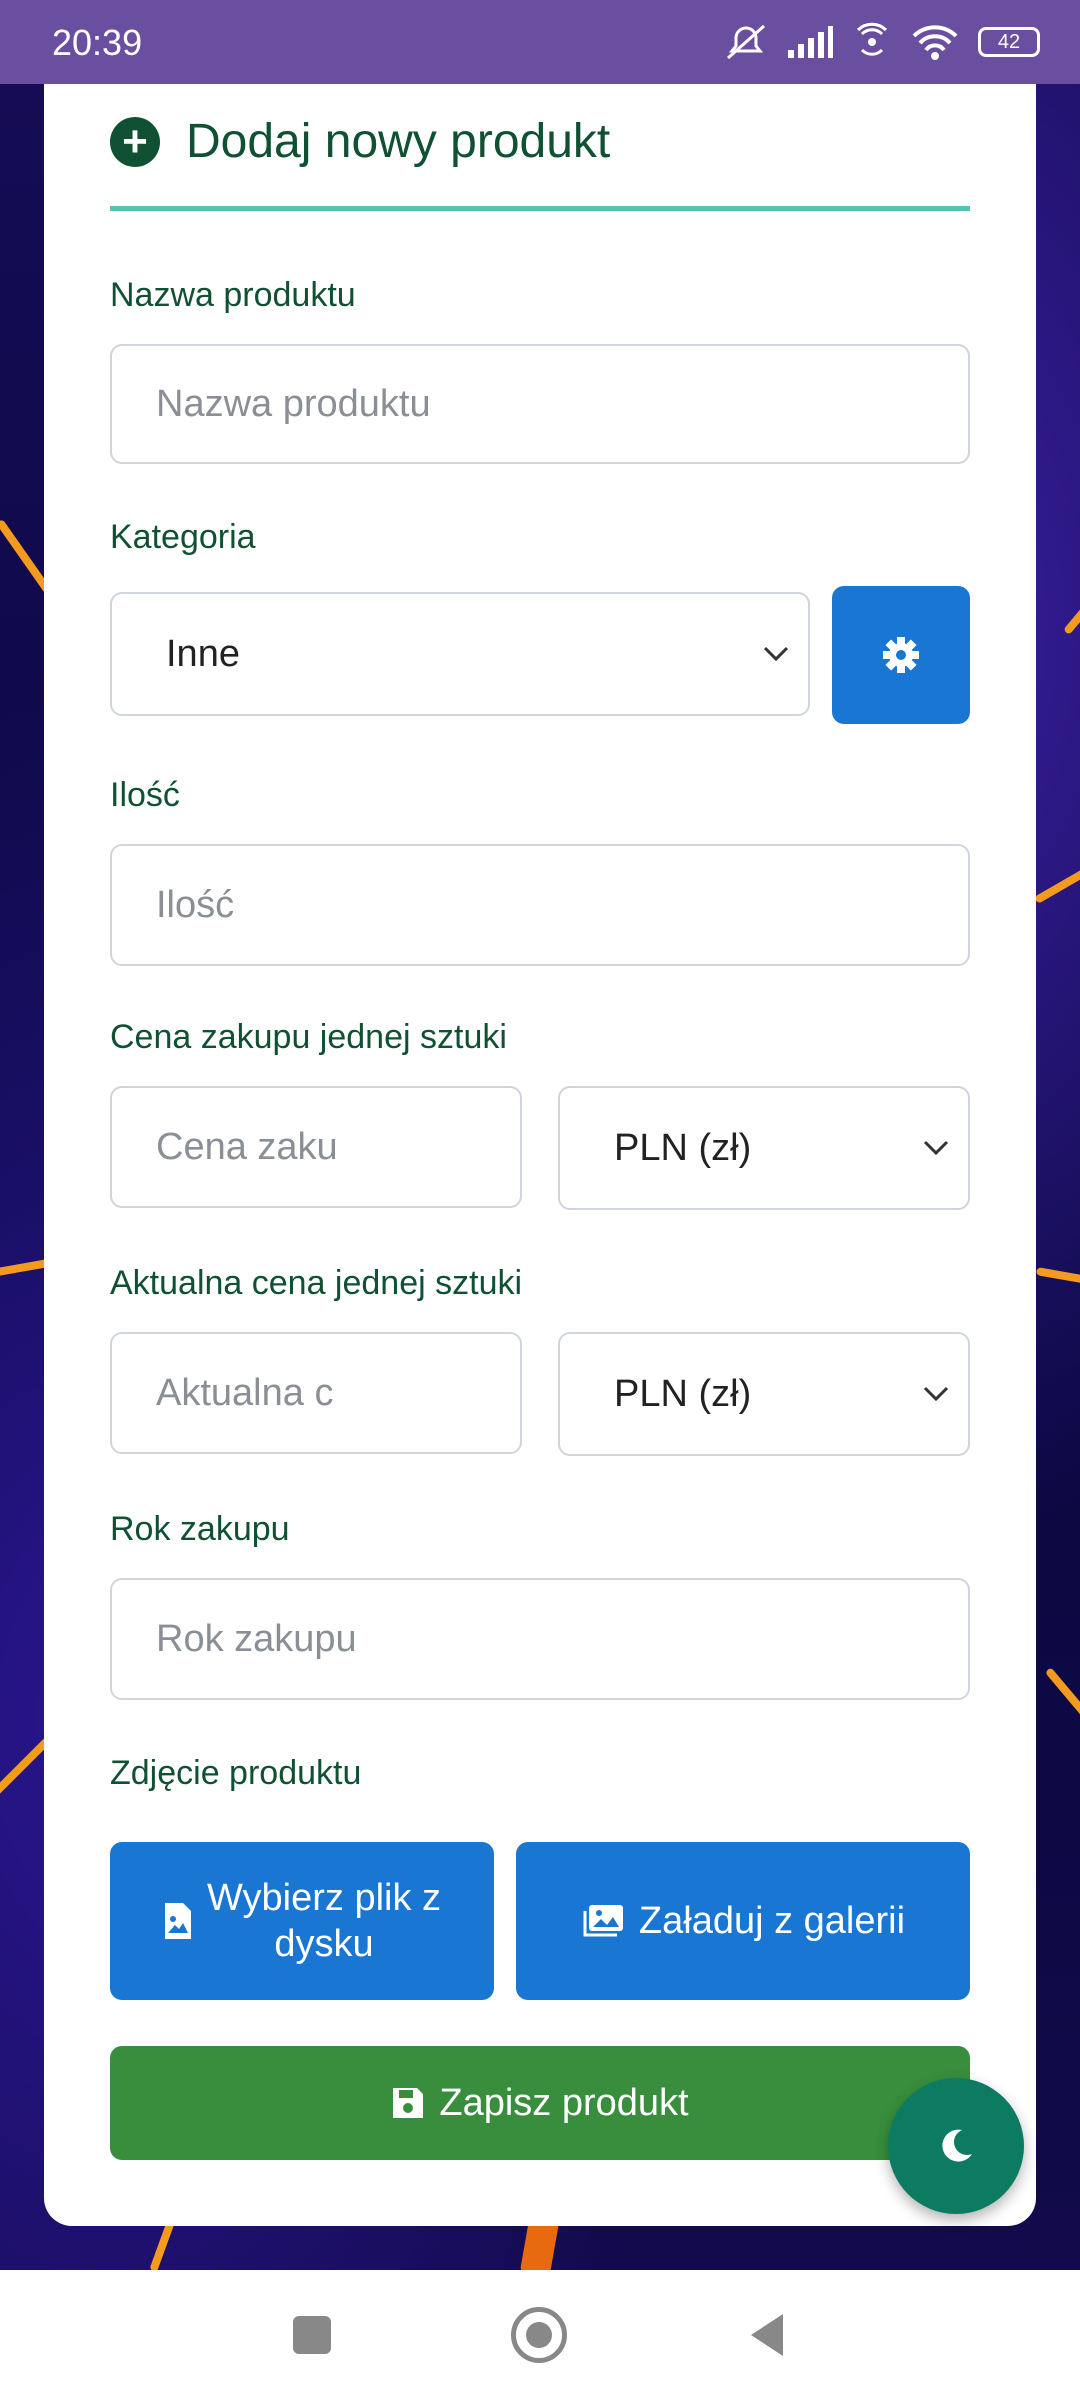  Describe the element at coordinates (324, 1898) in the screenshot. I see `choose-file-line1: Wybierz plik z` at that location.